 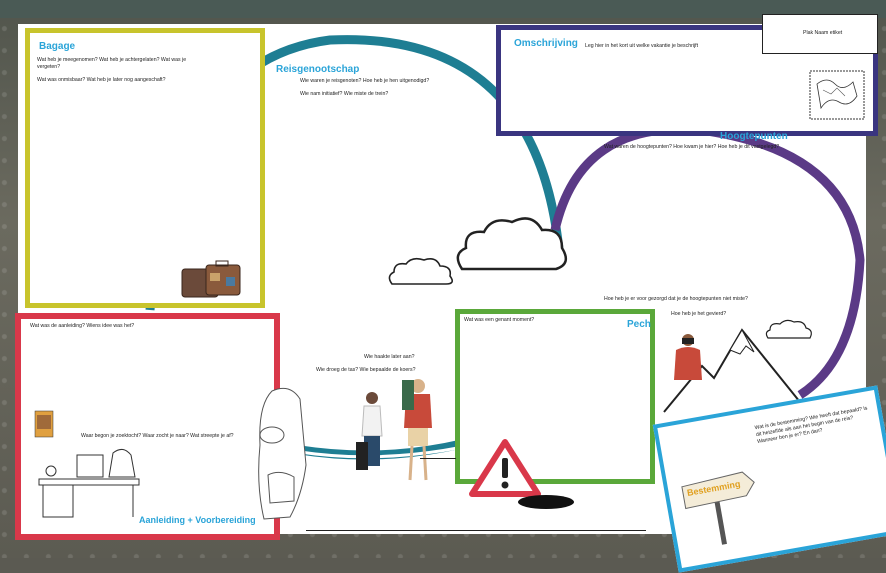 I want to click on photographer-figure, so click(x=688, y=357).